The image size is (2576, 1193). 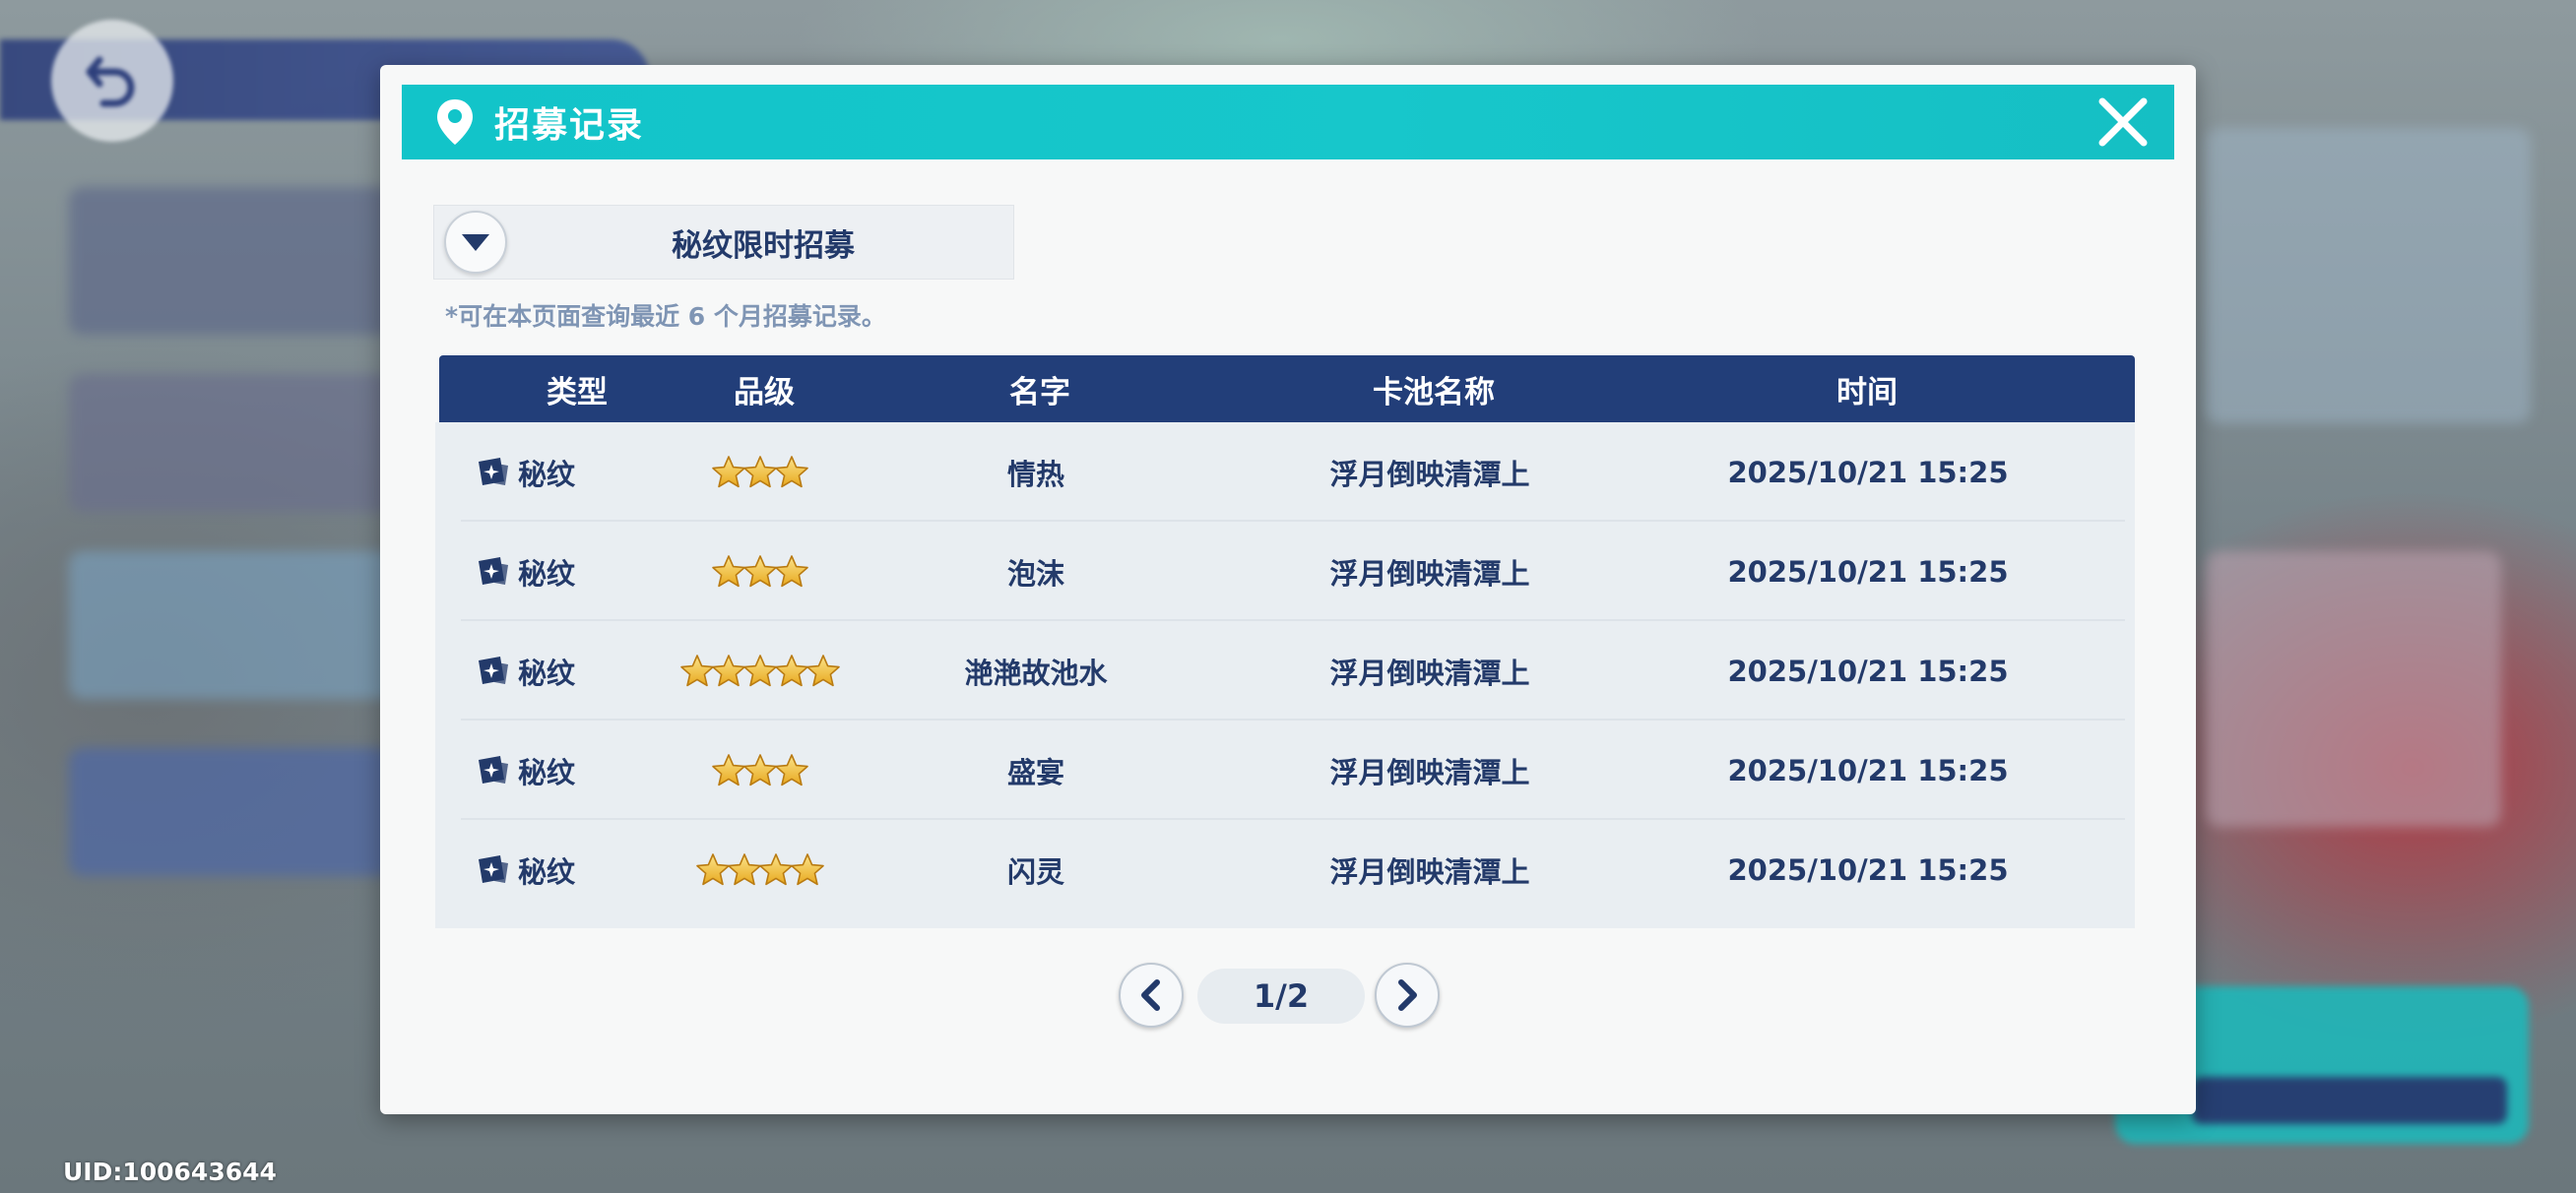 I want to click on pool-dropdown: 秘纹限时招募, so click(x=723, y=242).